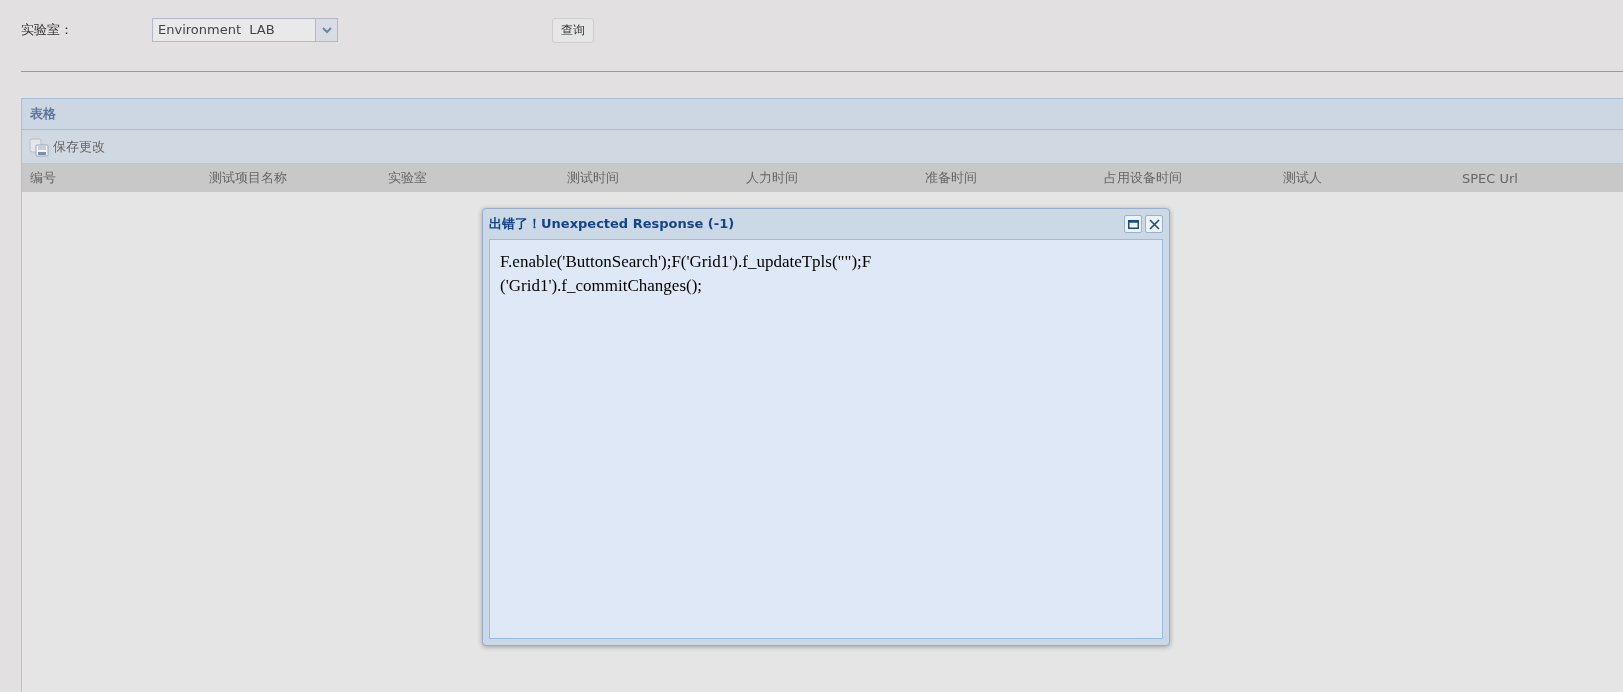 This screenshot has width=1623, height=692. What do you see at coordinates (686, 274) in the screenshot?
I see `error-message: F.enable('ButtonSearch');F('Grid1').f_updateTpls("");F ('Grid1').f_commitChanges();` at bounding box center [686, 274].